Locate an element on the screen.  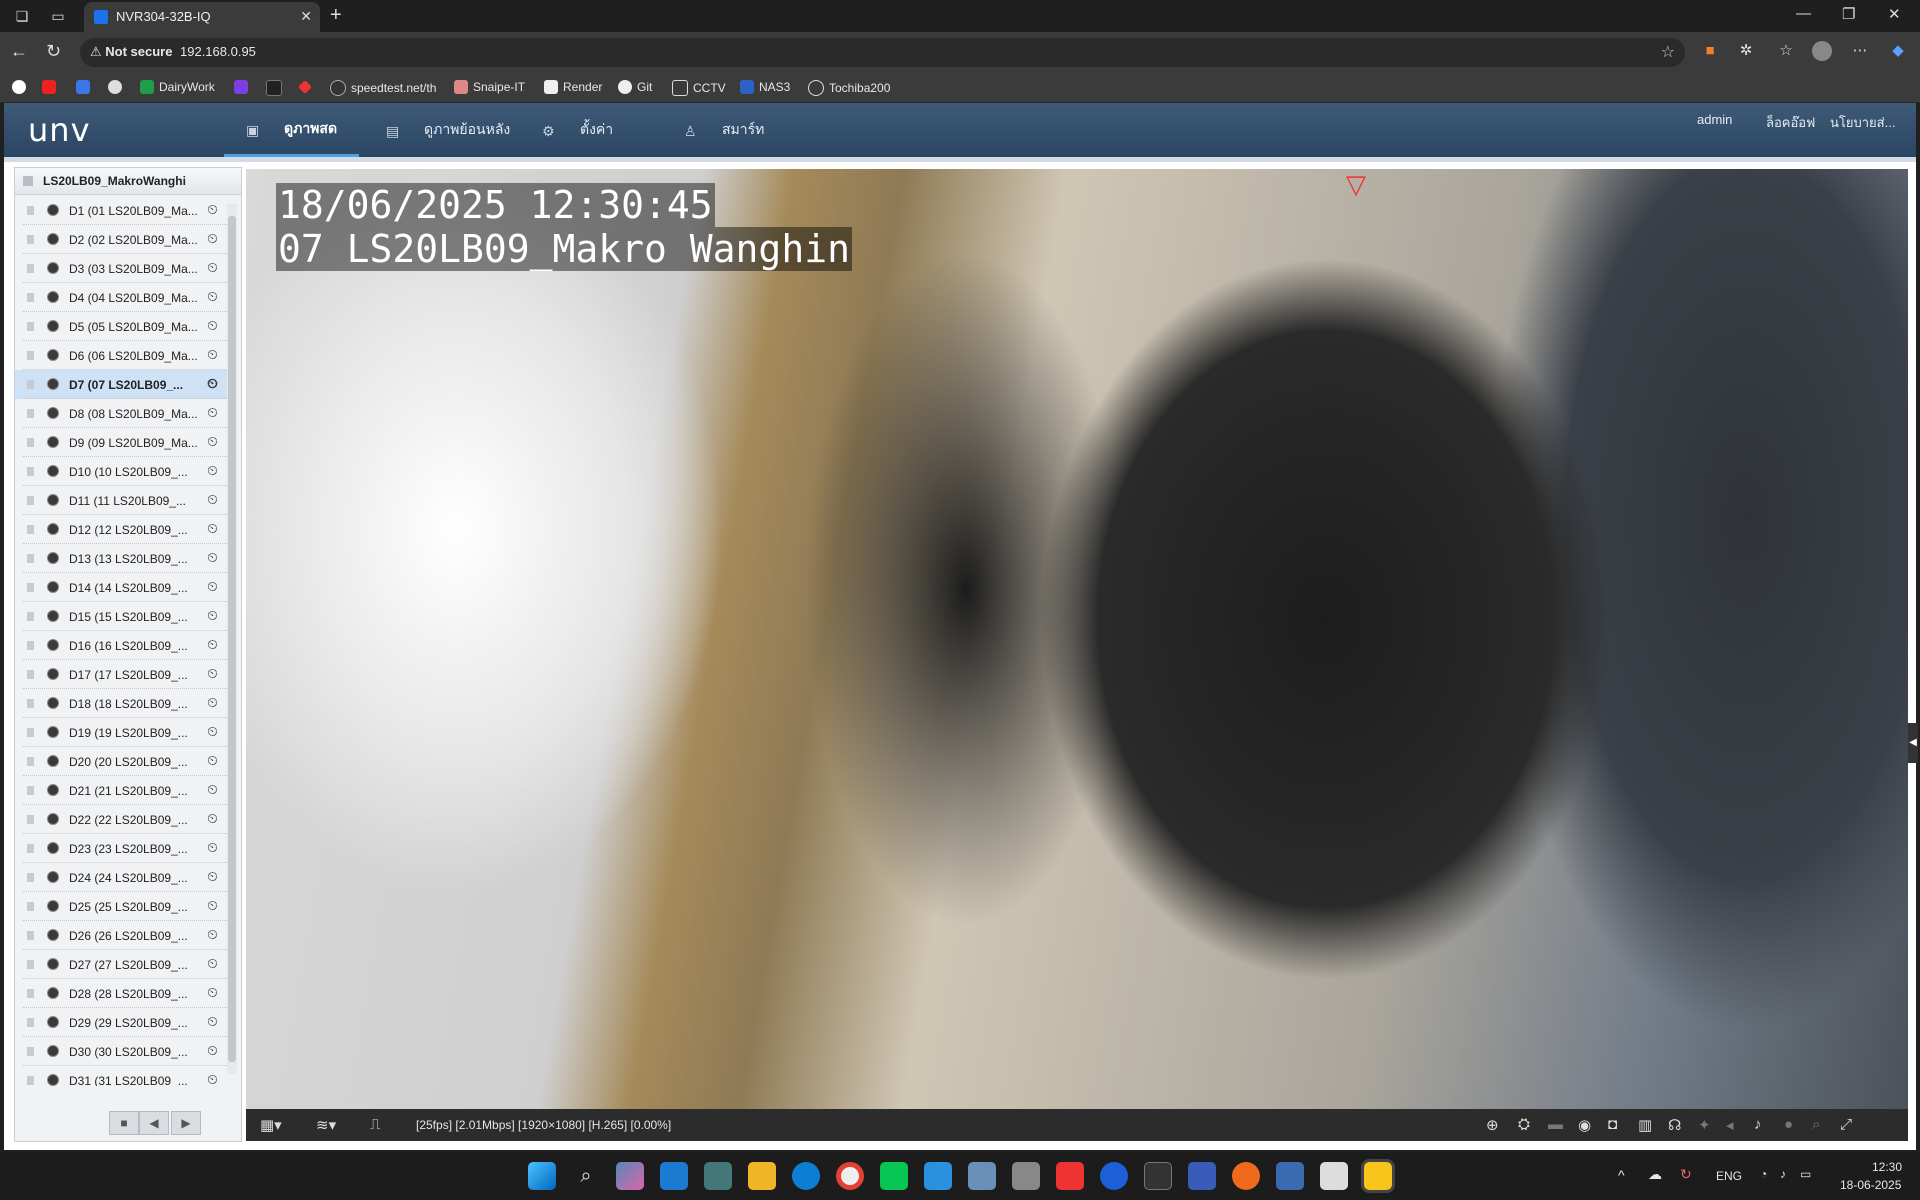
channel-row: D27 (27 LS20LB09_... ⏲ is located at coordinates (121, 964).